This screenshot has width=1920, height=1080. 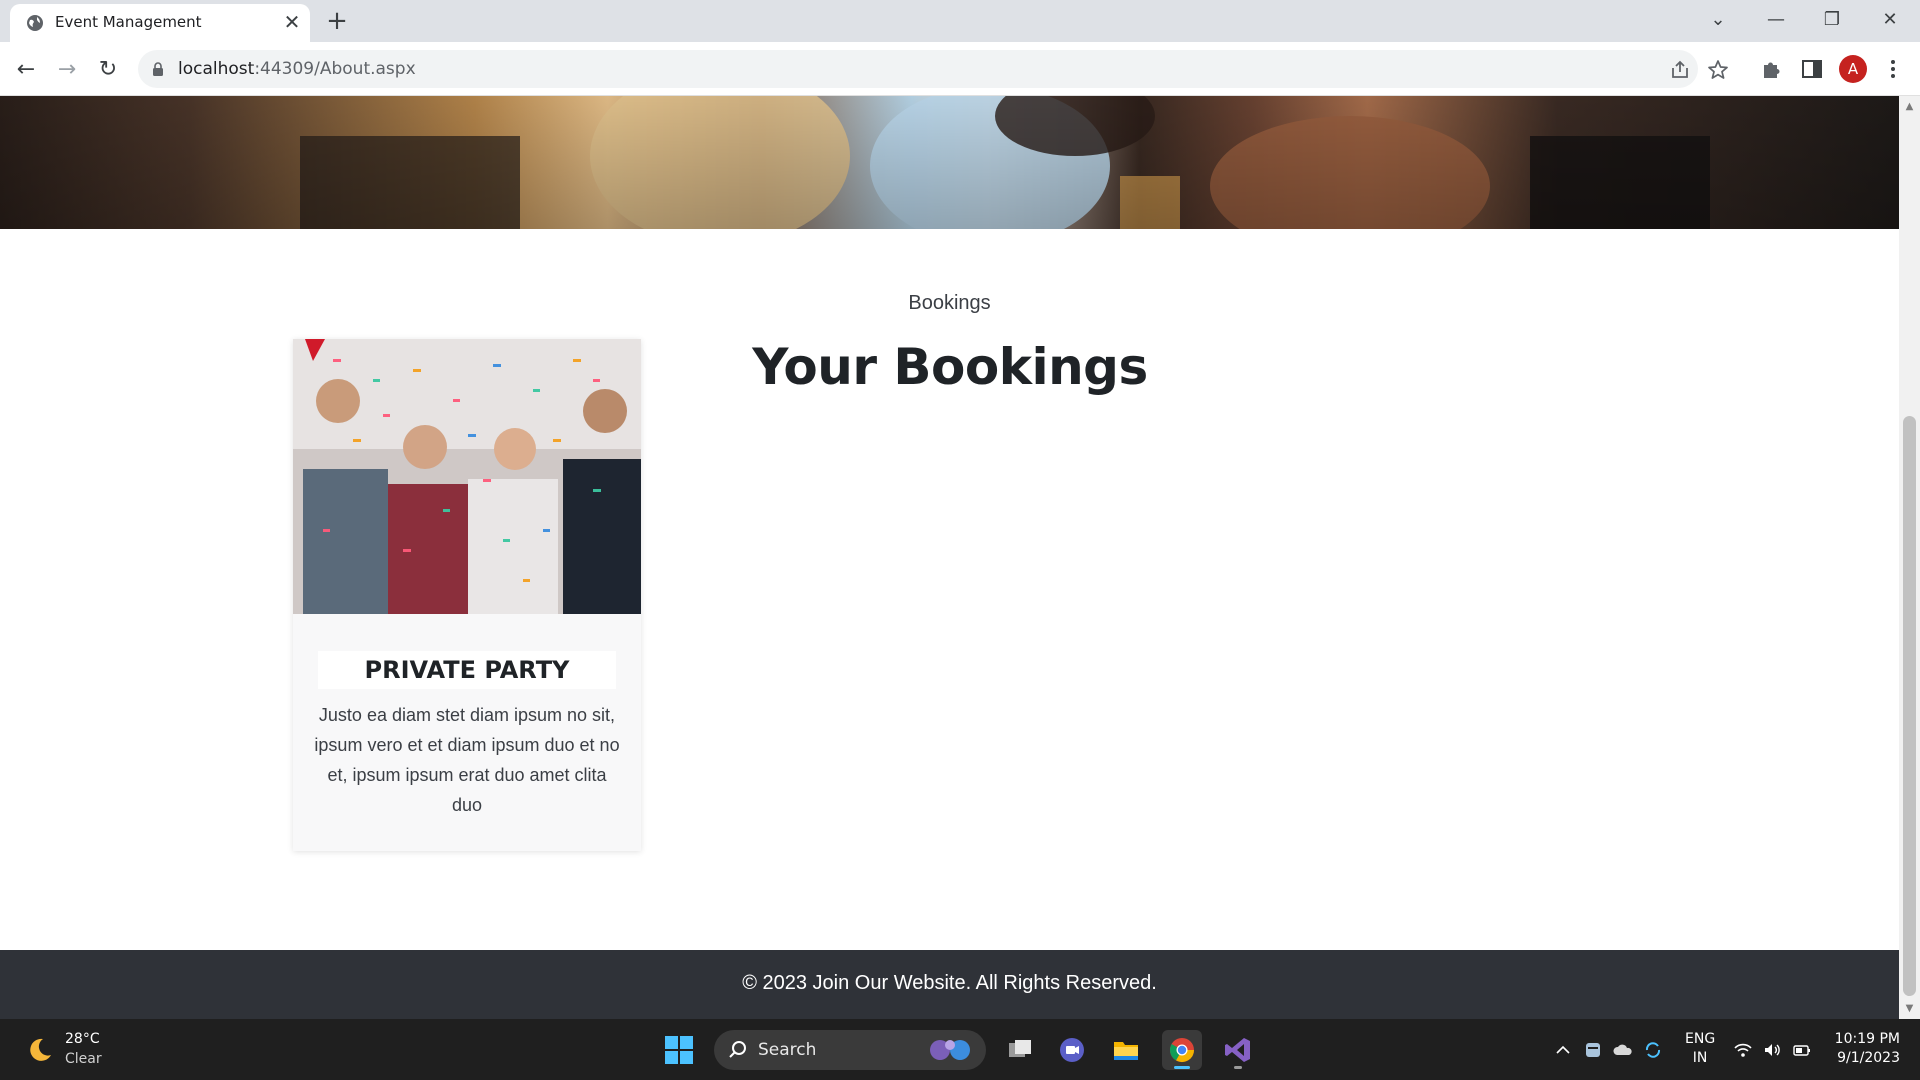 I want to click on scroll-down-arrow-icon: ▼, so click(x=1909, y=1009).